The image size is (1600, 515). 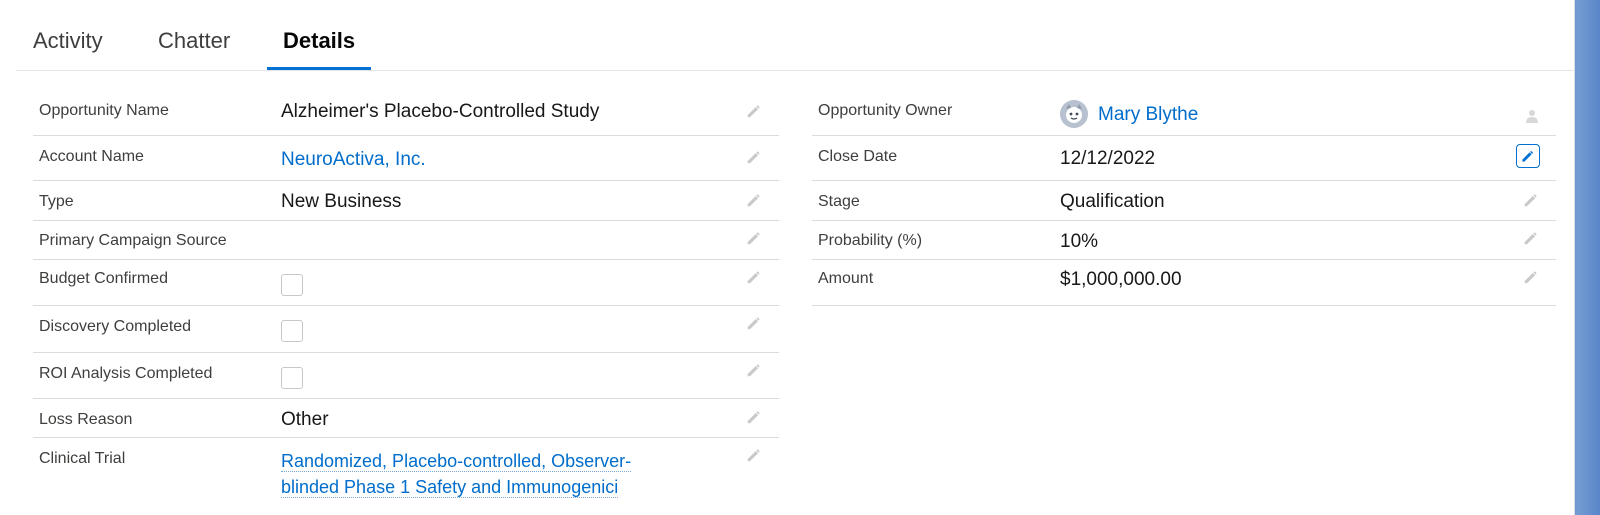 What do you see at coordinates (406, 329) in the screenshot?
I see `field-discovery-completed: Discovery Completed` at bounding box center [406, 329].